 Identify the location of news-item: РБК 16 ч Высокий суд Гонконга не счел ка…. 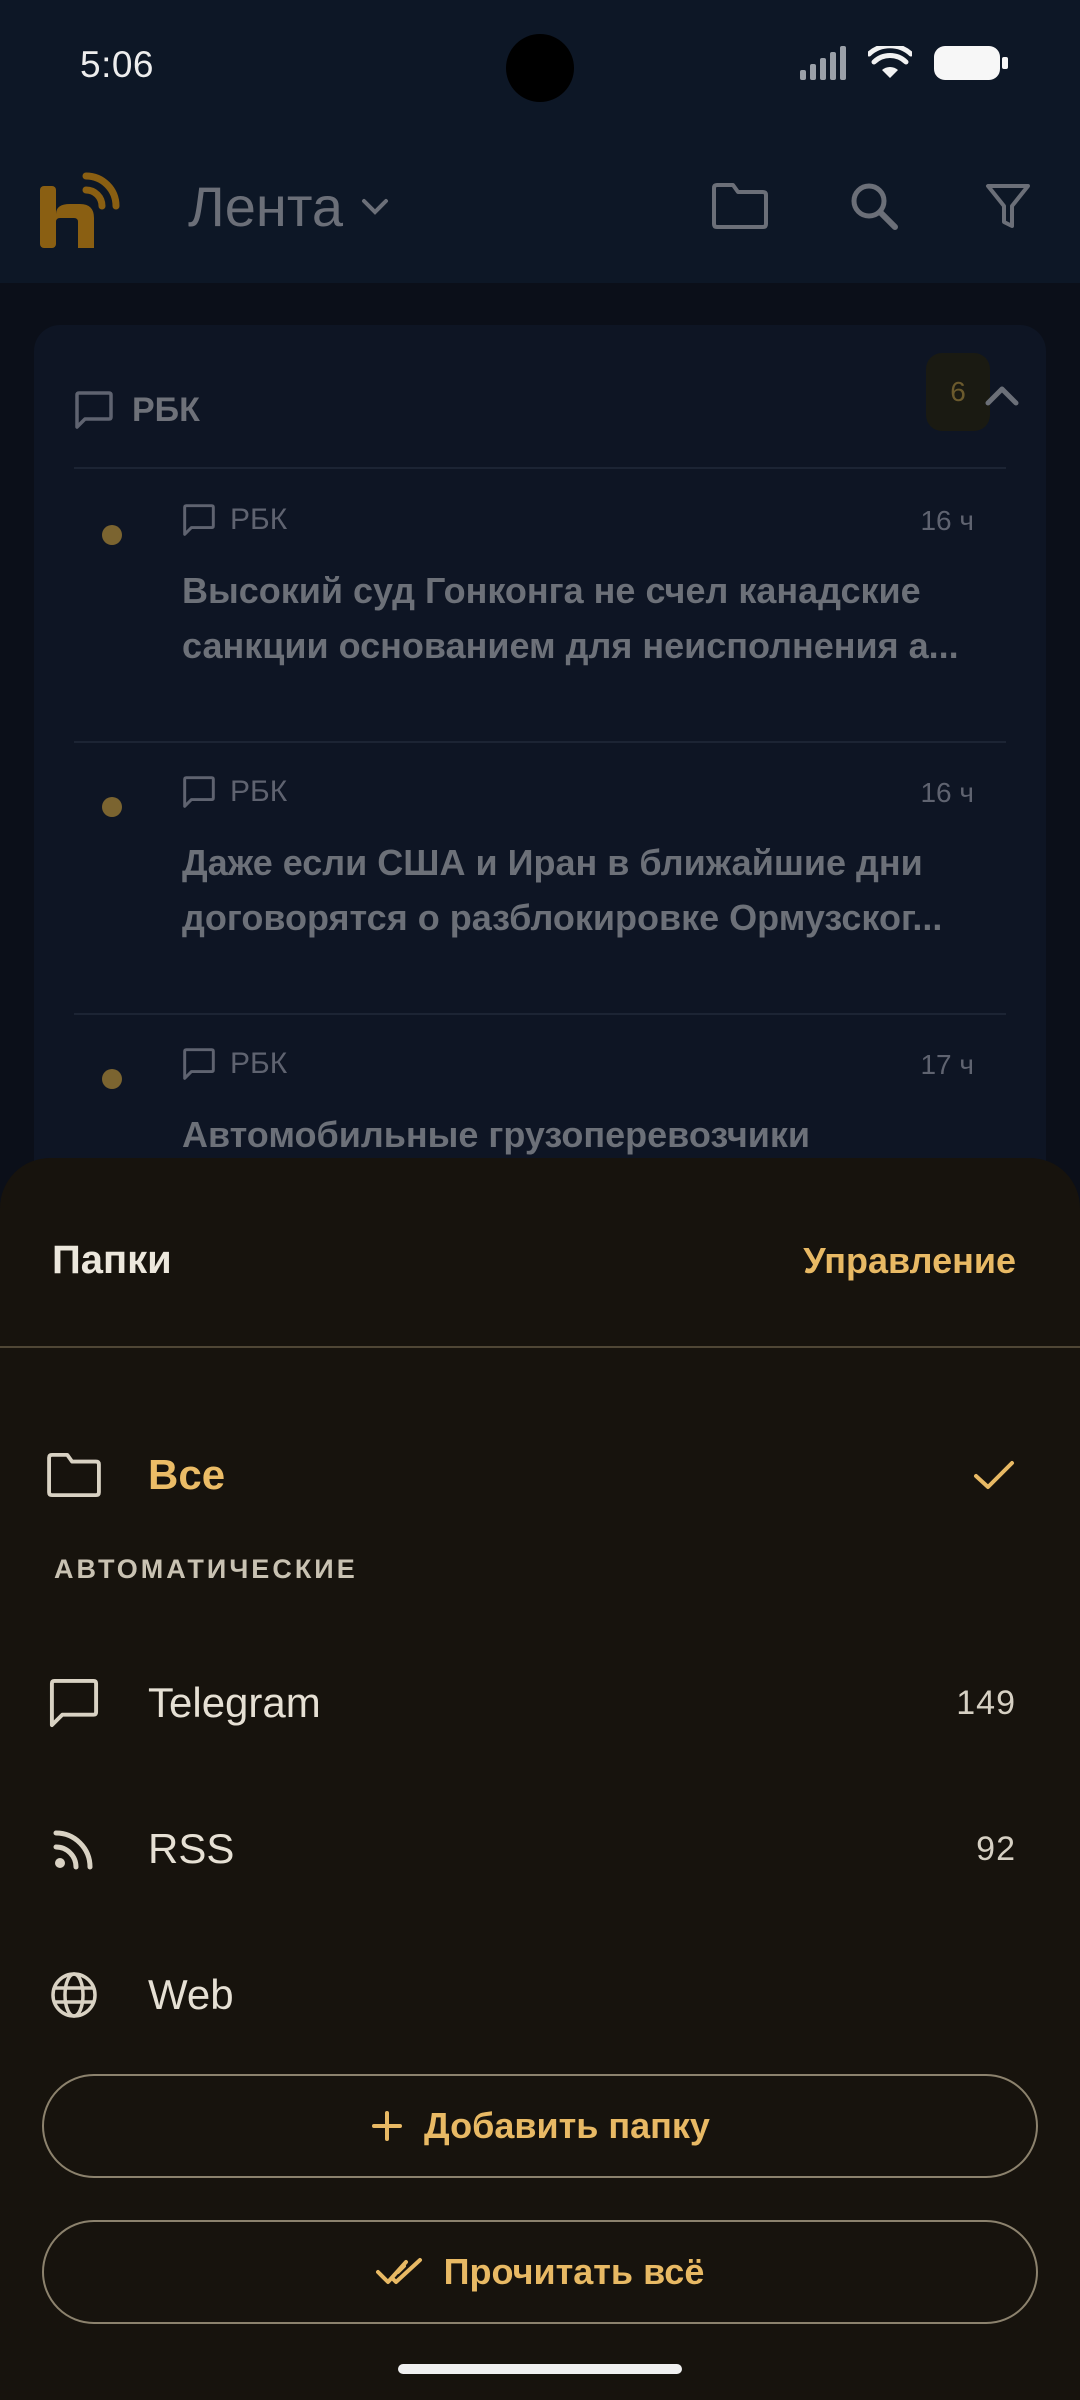
(540, 607).